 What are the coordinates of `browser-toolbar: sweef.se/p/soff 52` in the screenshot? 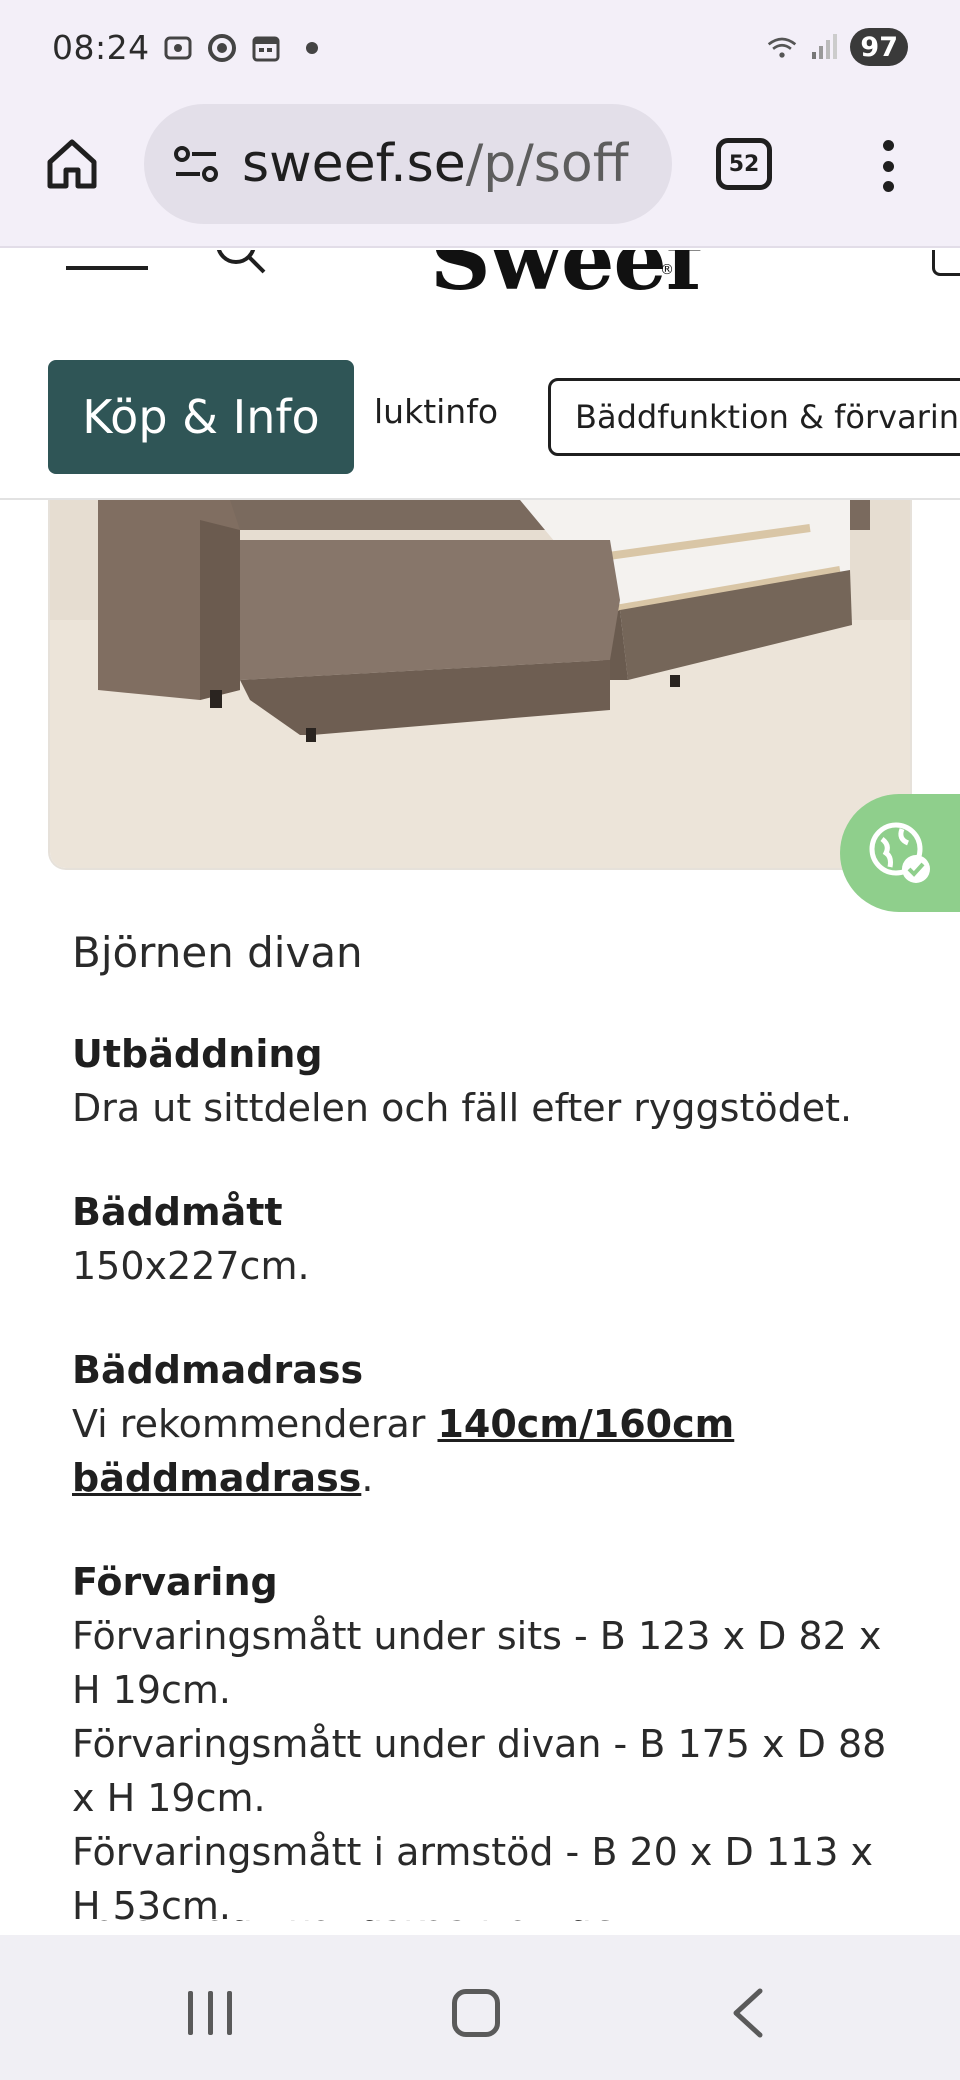 It's located at (480, 174).